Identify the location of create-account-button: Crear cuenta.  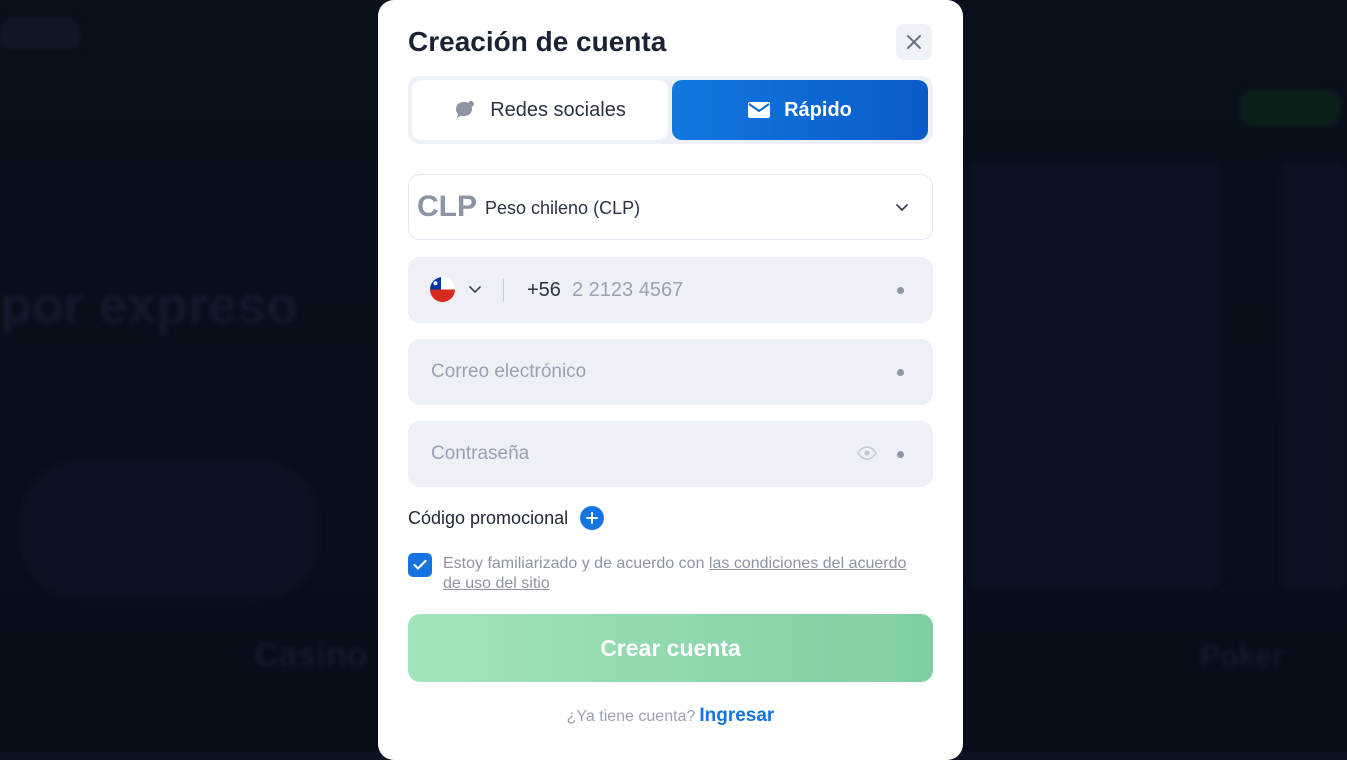
(670, 648).